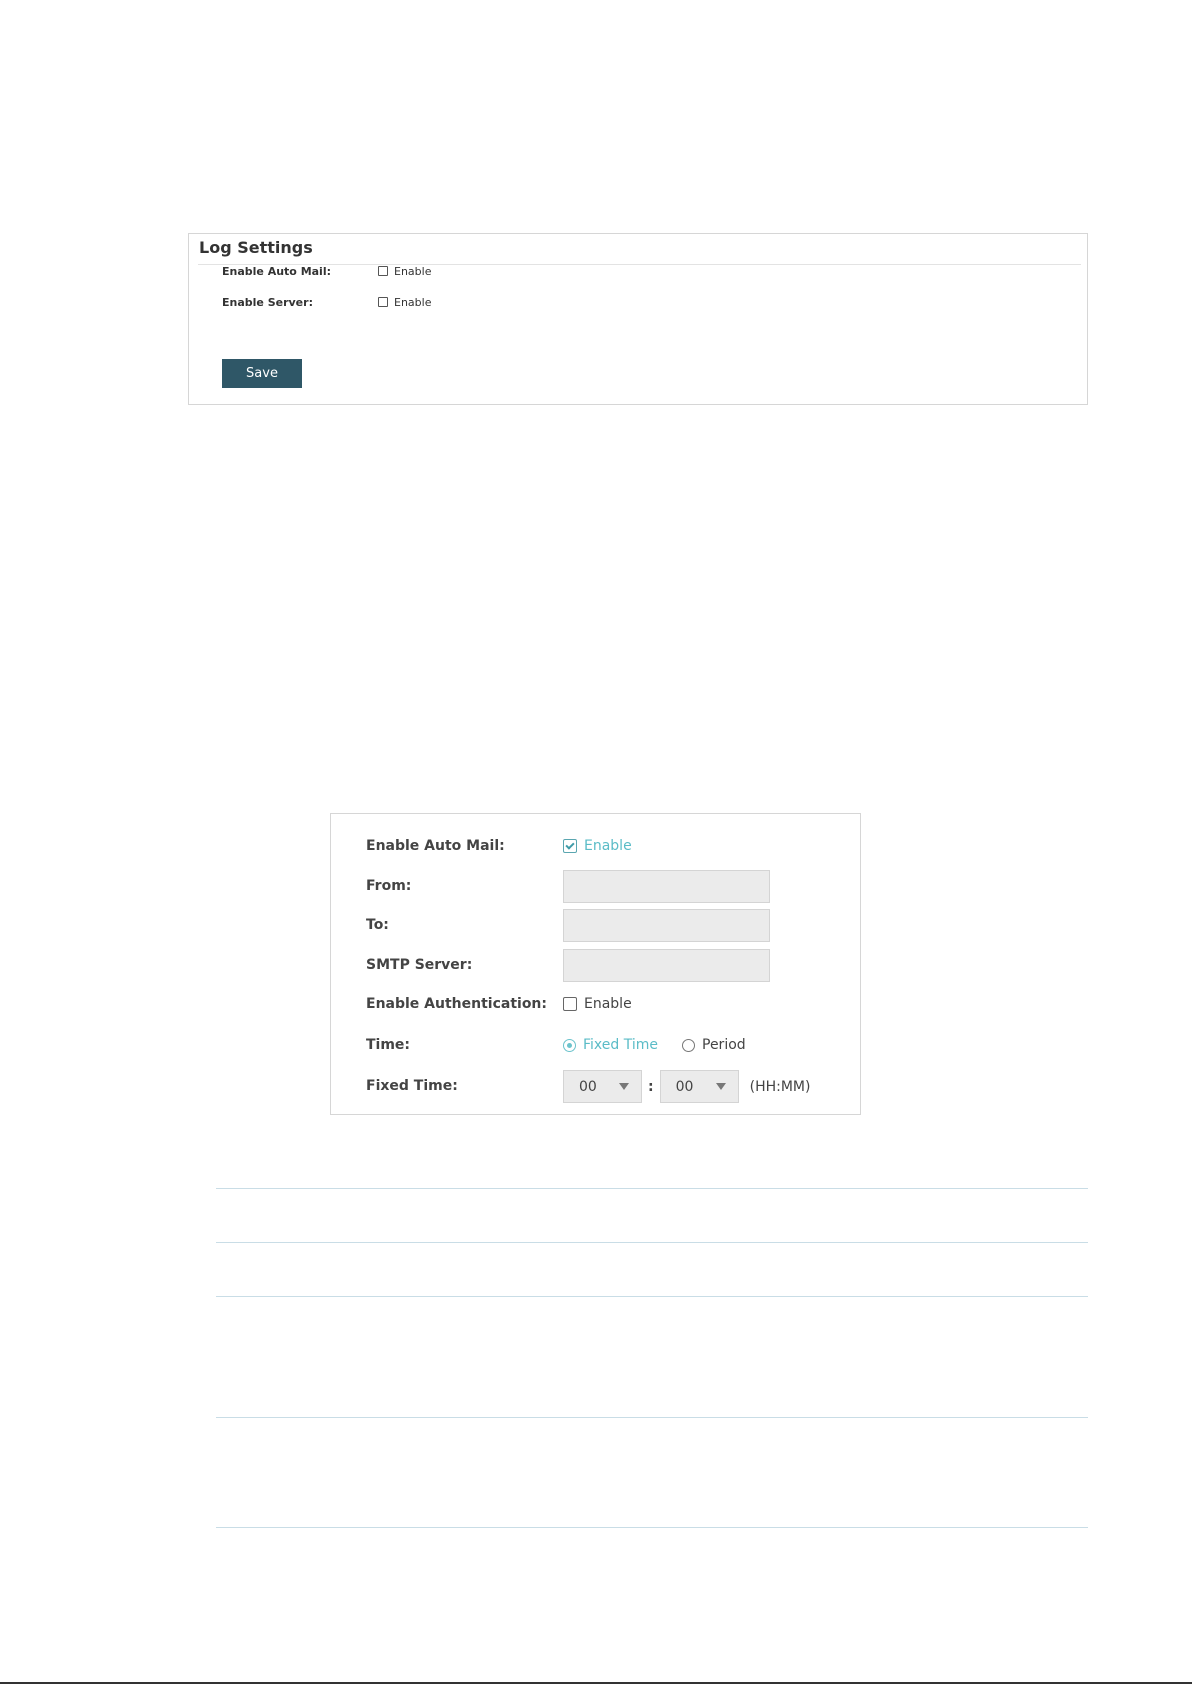 This screenshot has width=1192, height=1685. What do you see at coordinates (570, 1004) in the screenshot?
I see `enable-authentication-checkbox` at bounding box center [570, 1004].